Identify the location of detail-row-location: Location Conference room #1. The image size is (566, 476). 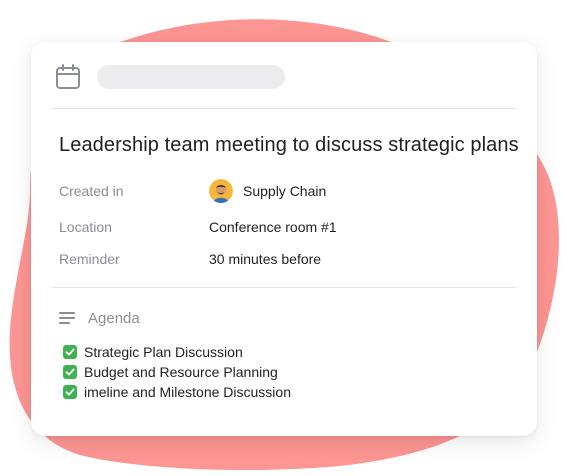
(286, 227).